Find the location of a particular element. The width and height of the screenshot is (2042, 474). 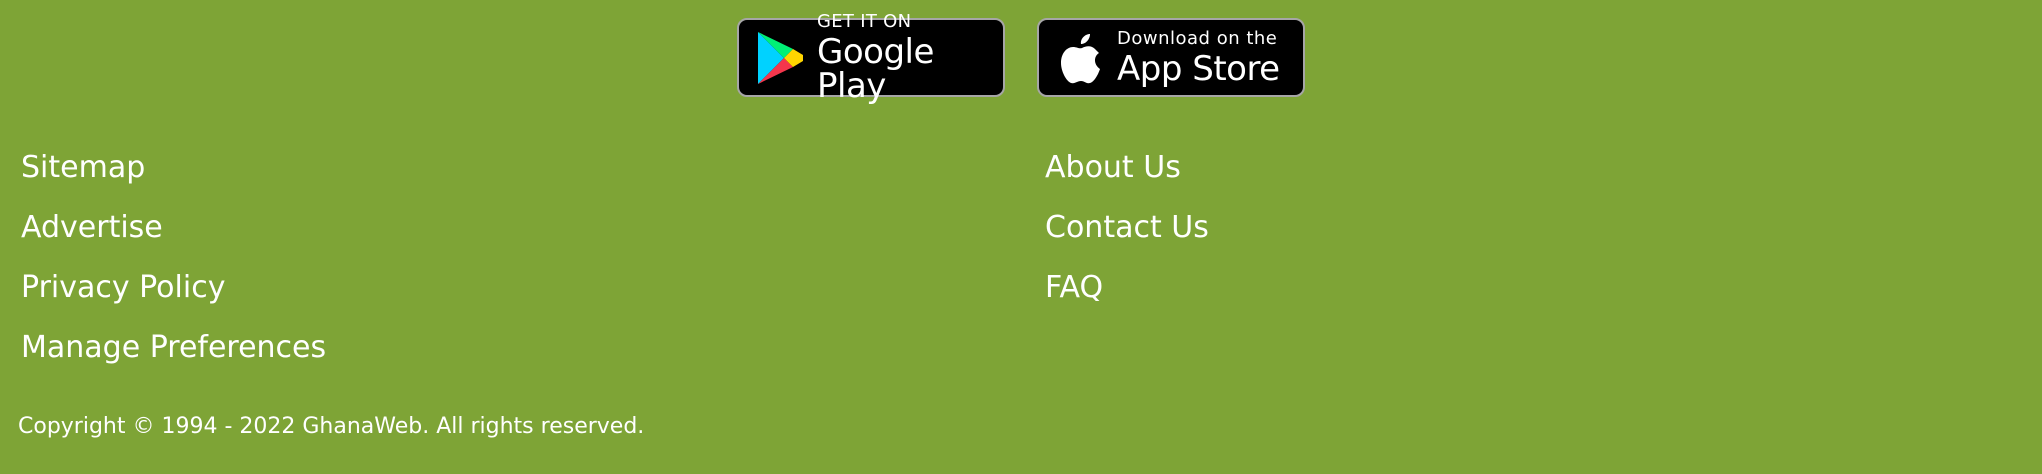

footer-link-faq: FAQ is located at coordinates (1127, 288).